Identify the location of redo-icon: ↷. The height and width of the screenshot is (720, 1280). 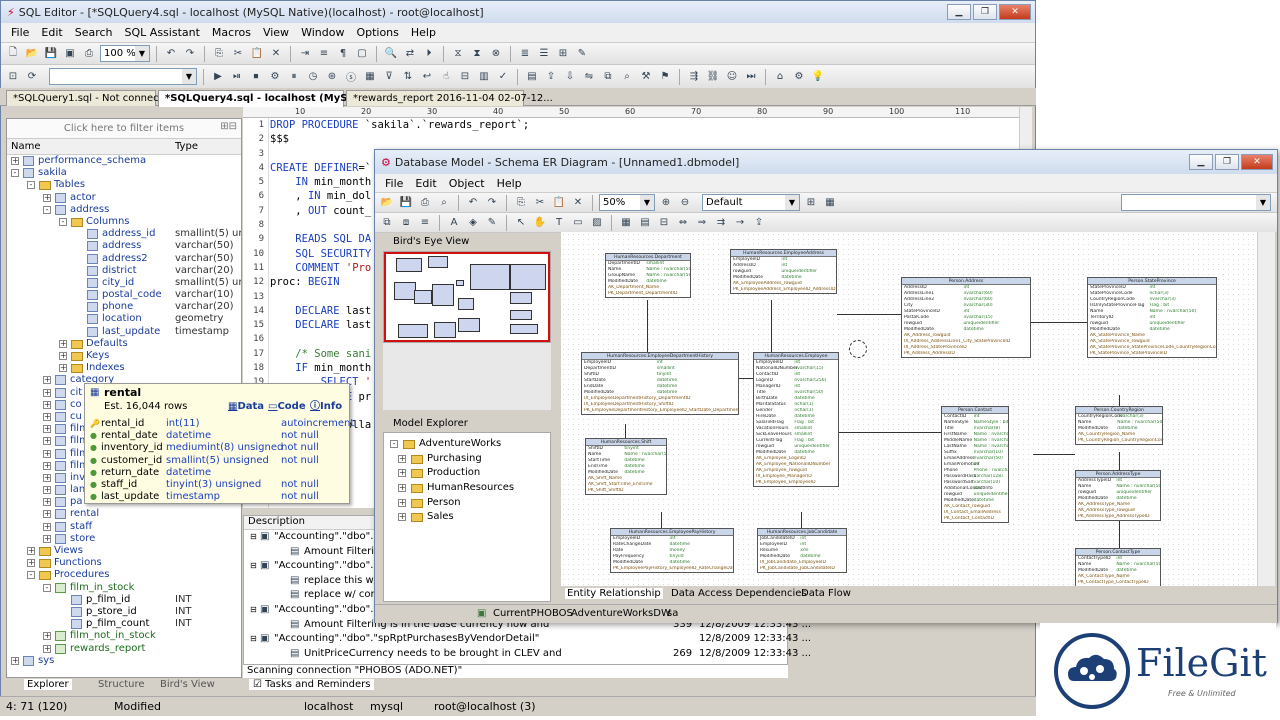
(190, 54).